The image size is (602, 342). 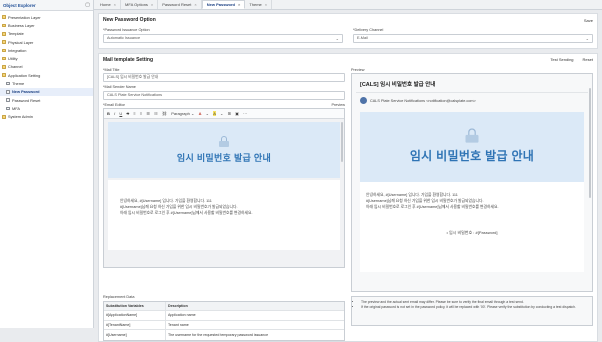 I want to click on align-center-icon: ≡, so click(x=141, y=113).